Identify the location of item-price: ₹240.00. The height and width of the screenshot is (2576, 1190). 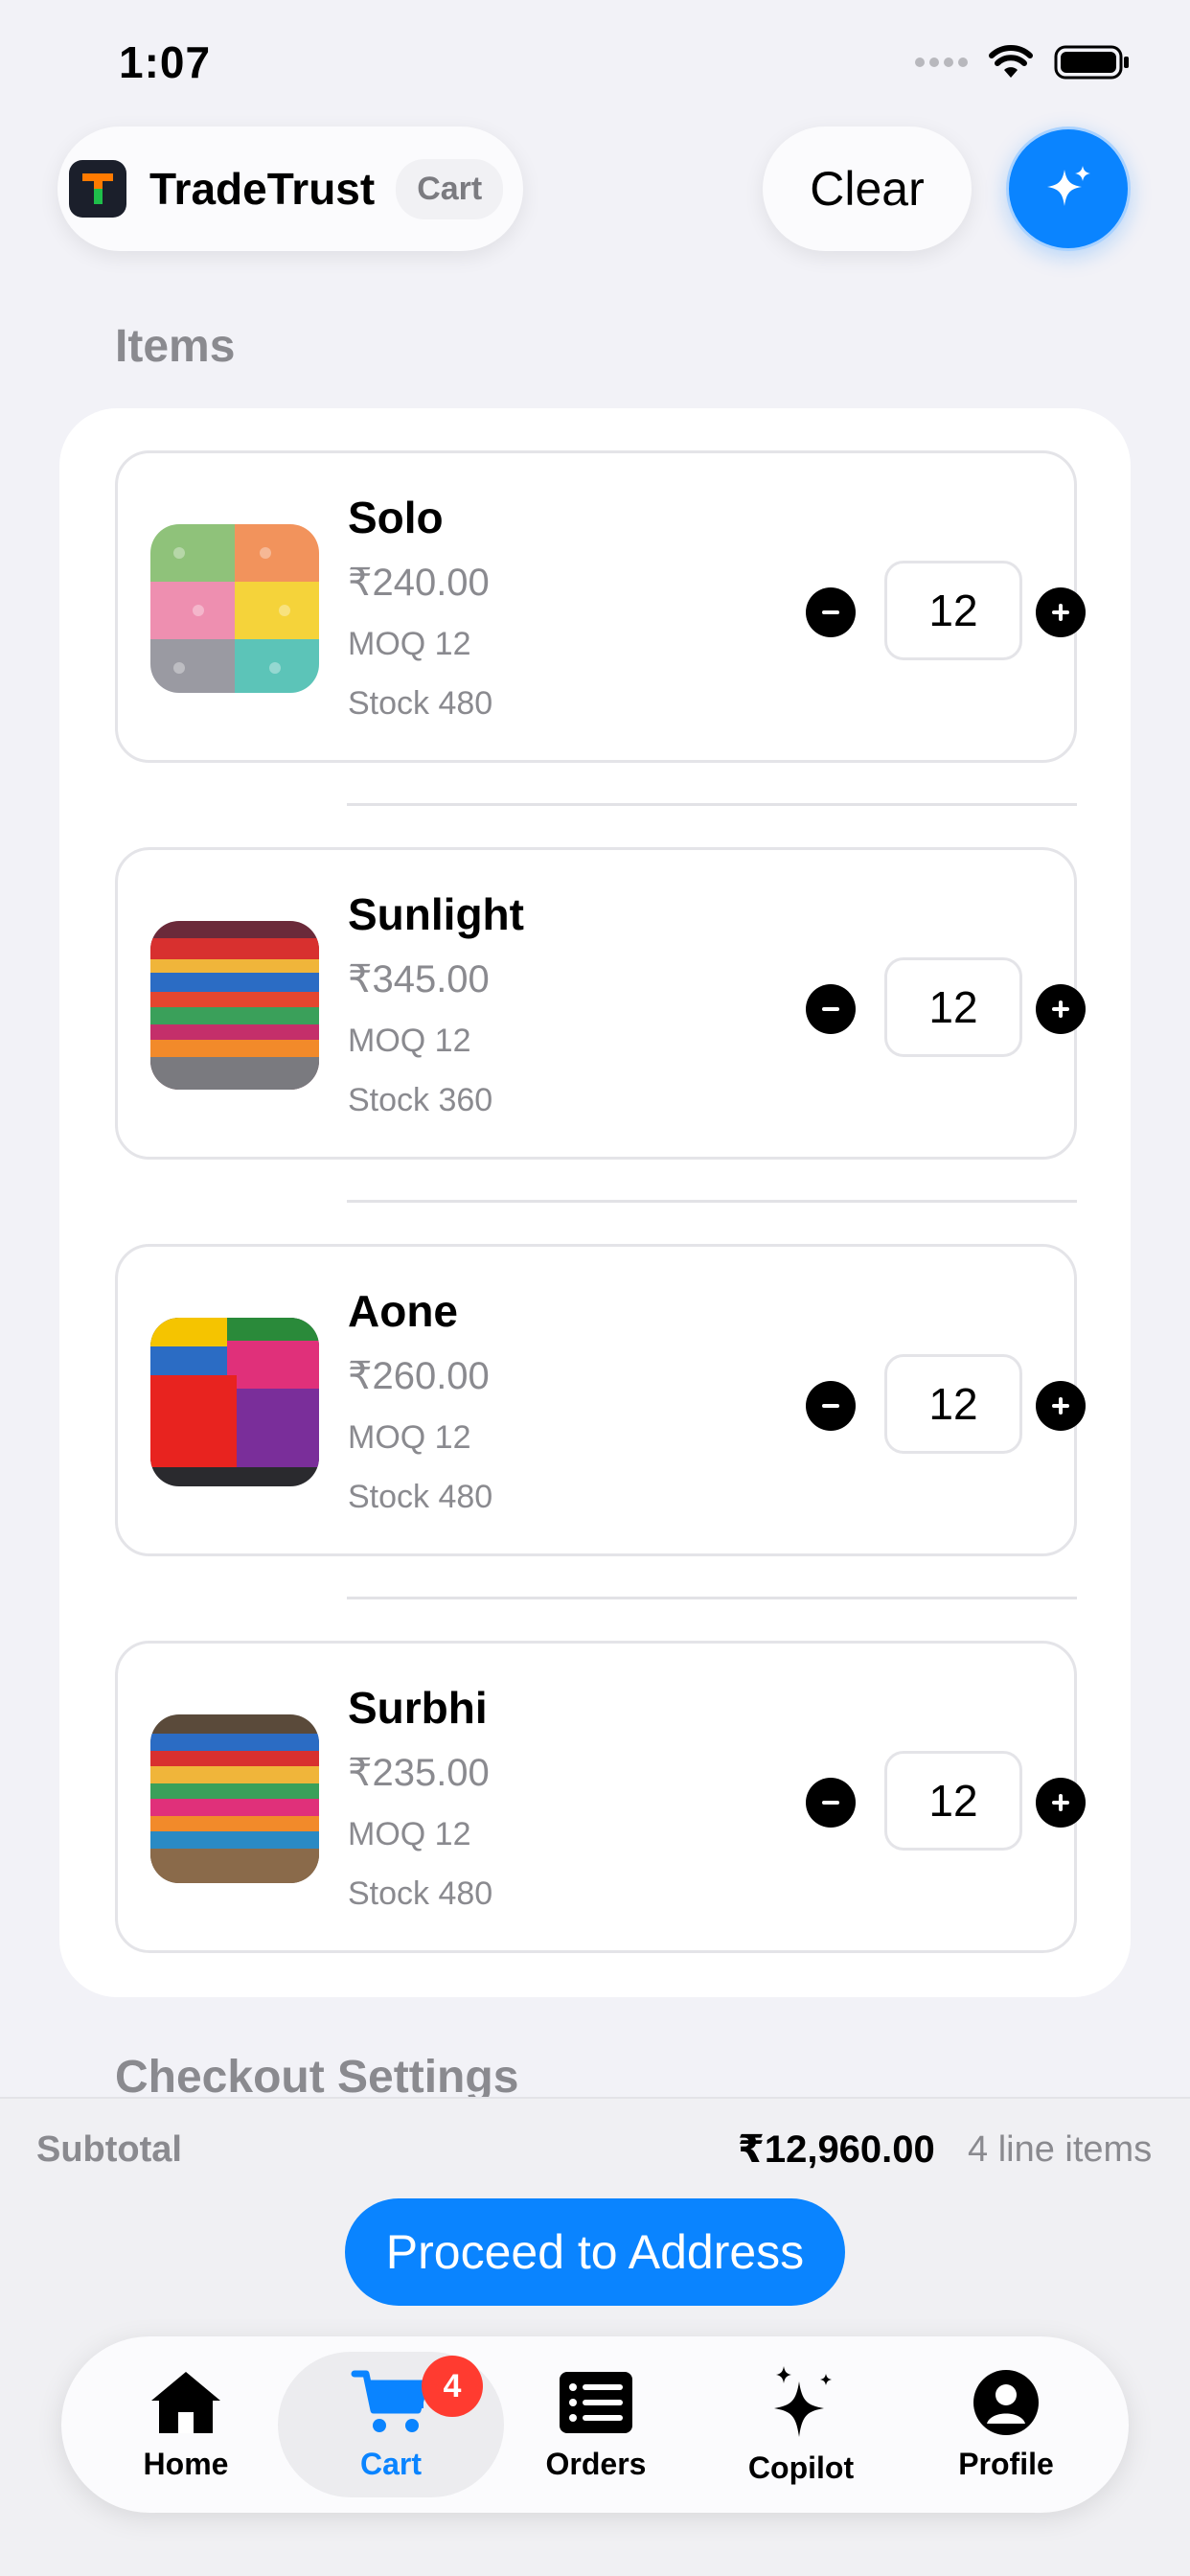
(419, 583).